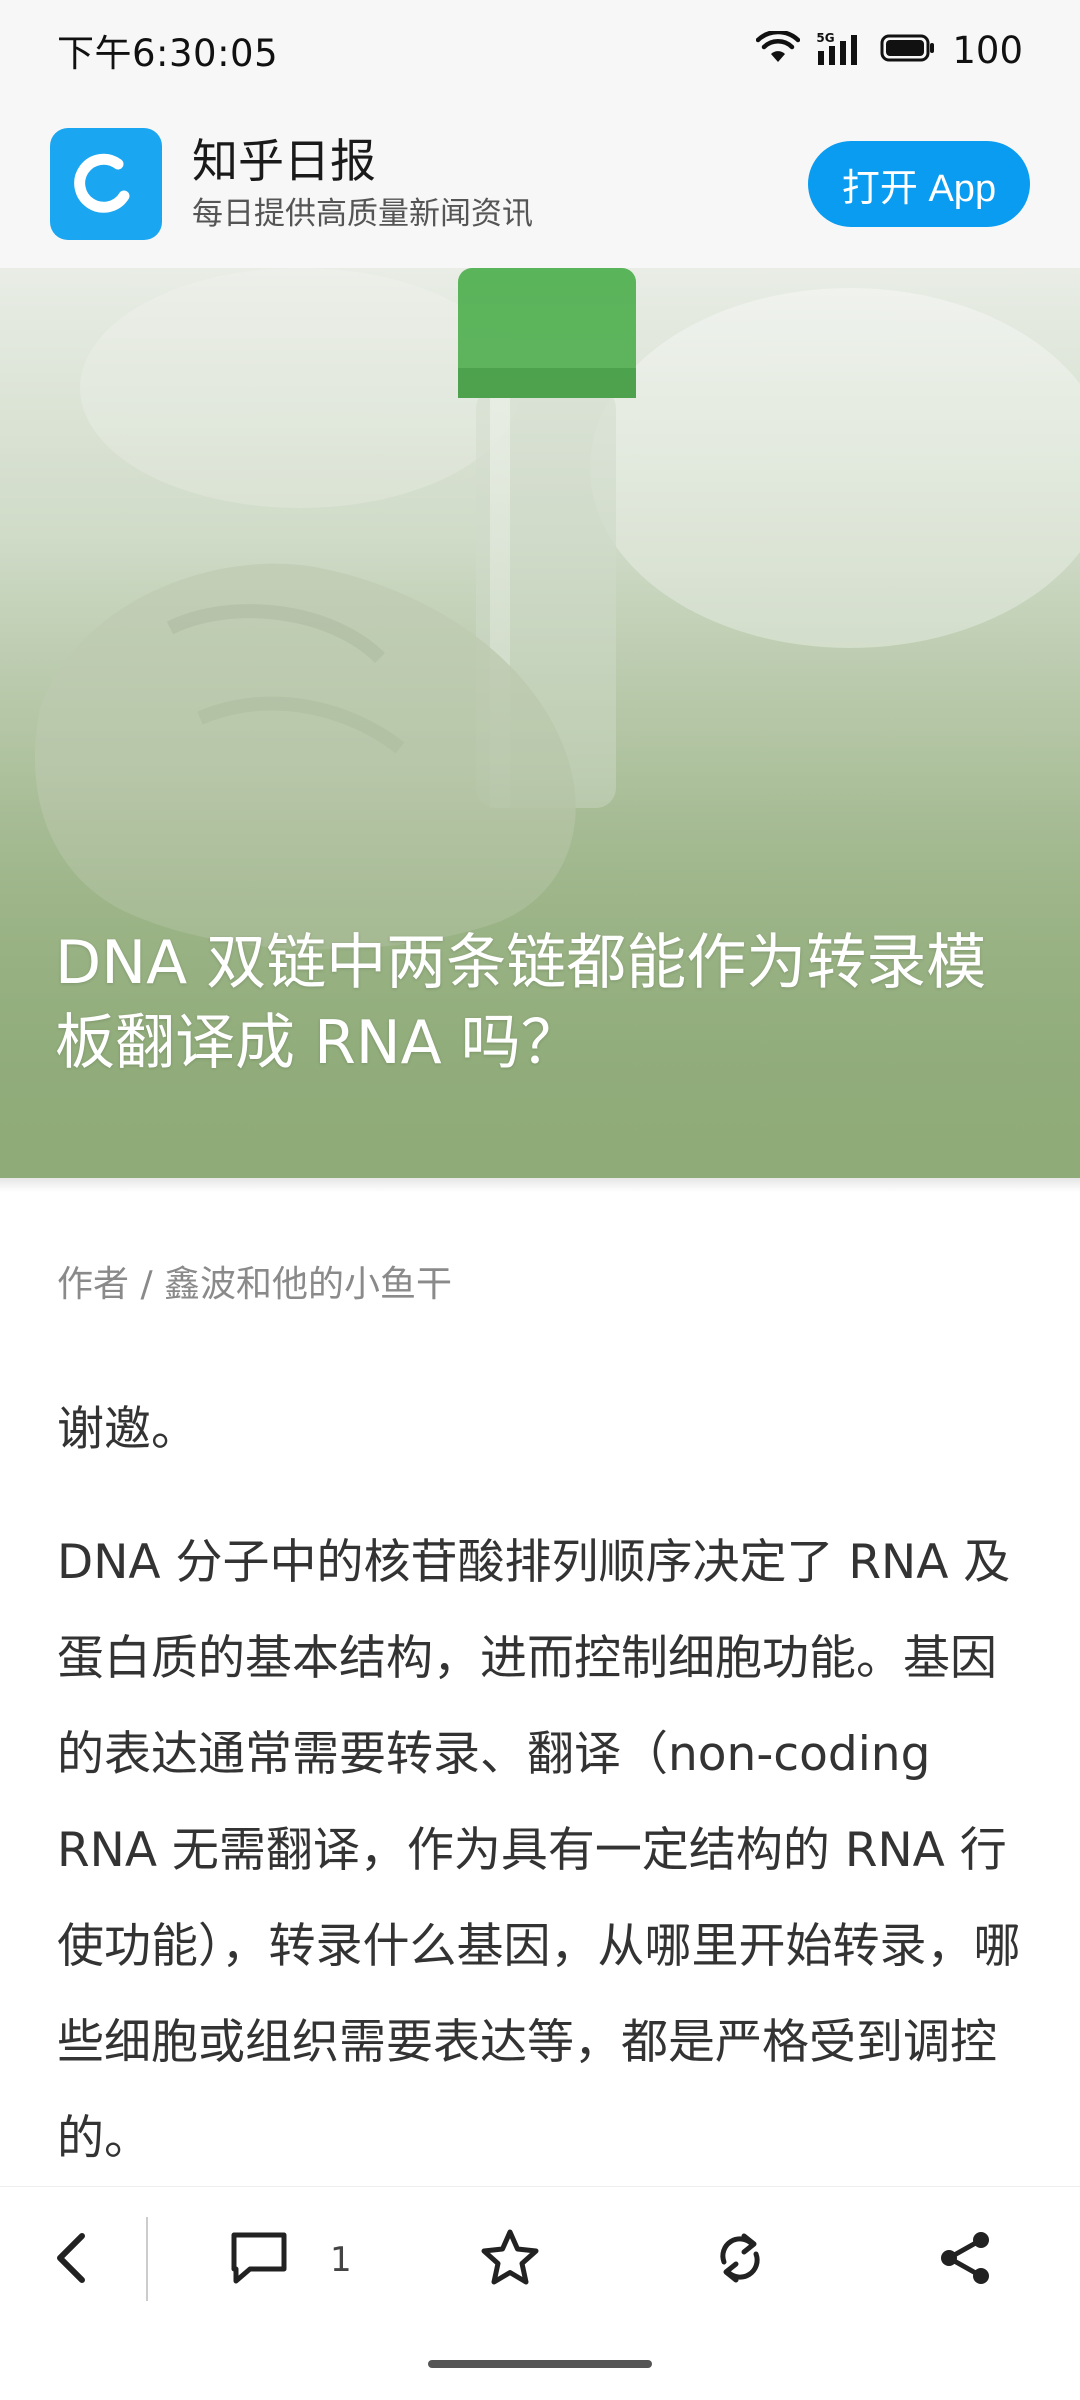 This screenshot has width=1080, height=2400. I want to click on back-button, so click(70, 2260).